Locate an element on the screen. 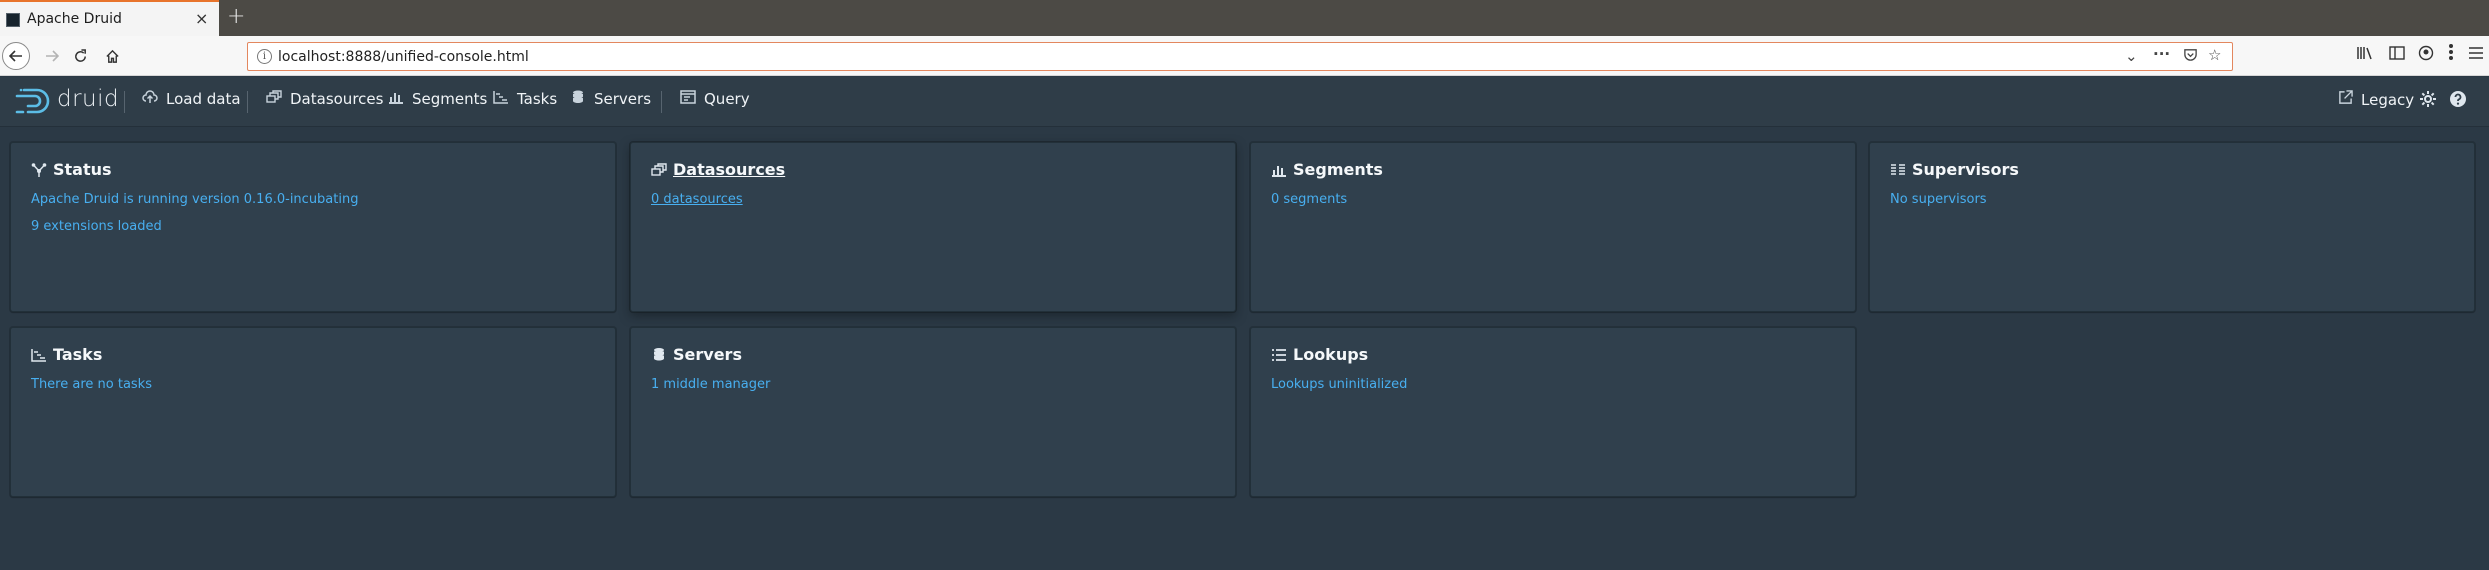  servers-card: Servers 1 middle manager is located at coordinates (933, 412).